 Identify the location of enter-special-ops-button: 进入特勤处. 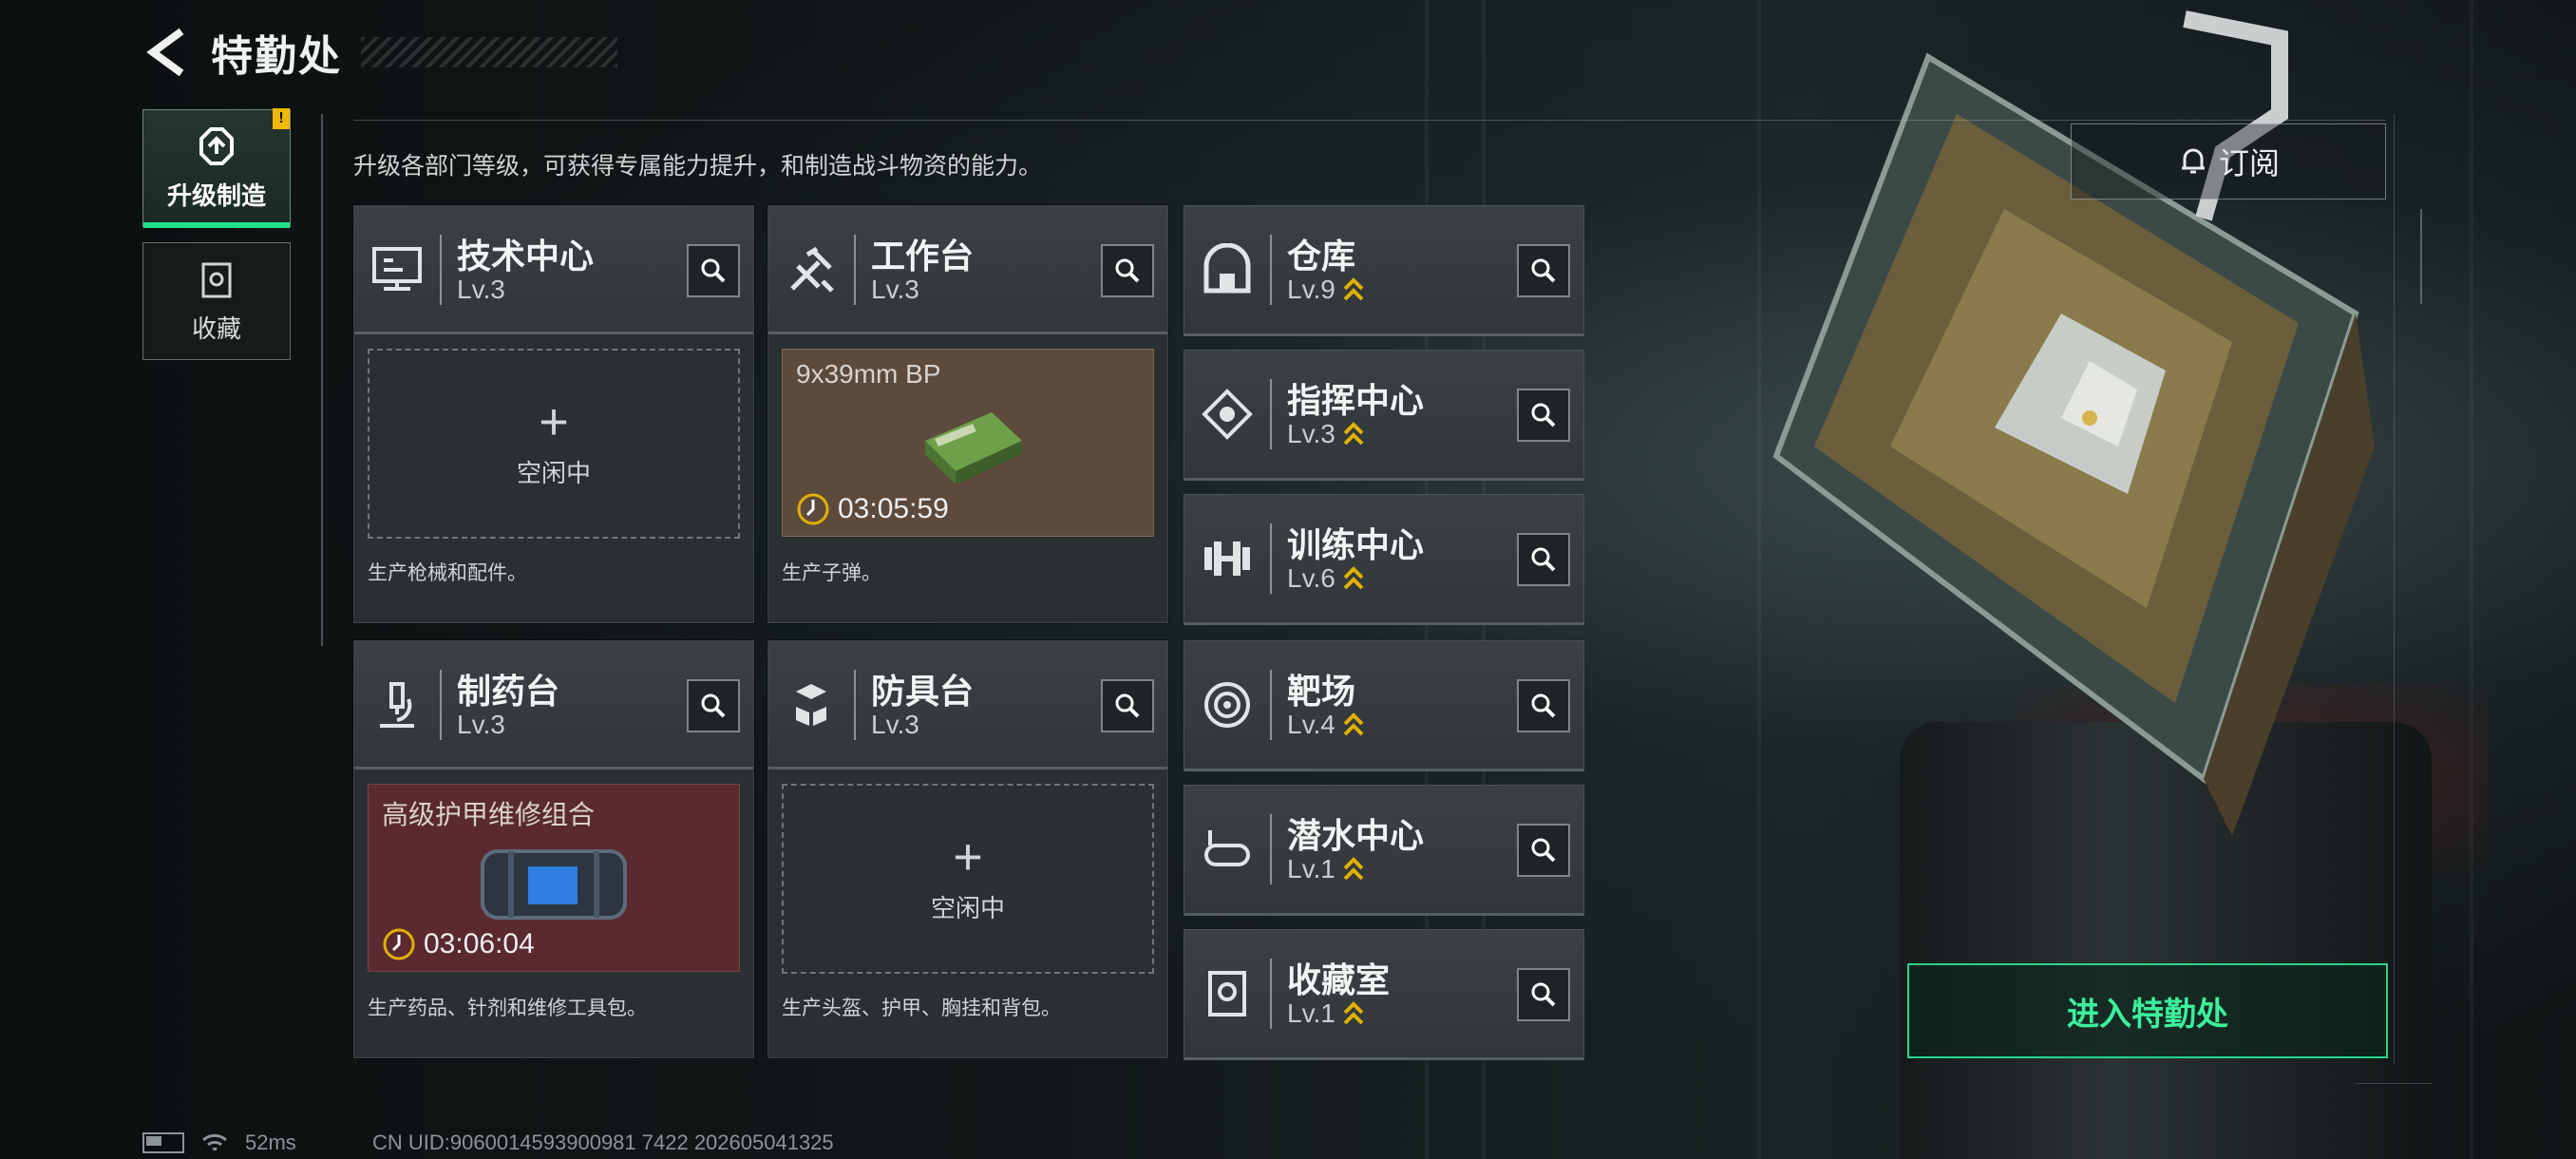
(2147, 1010).